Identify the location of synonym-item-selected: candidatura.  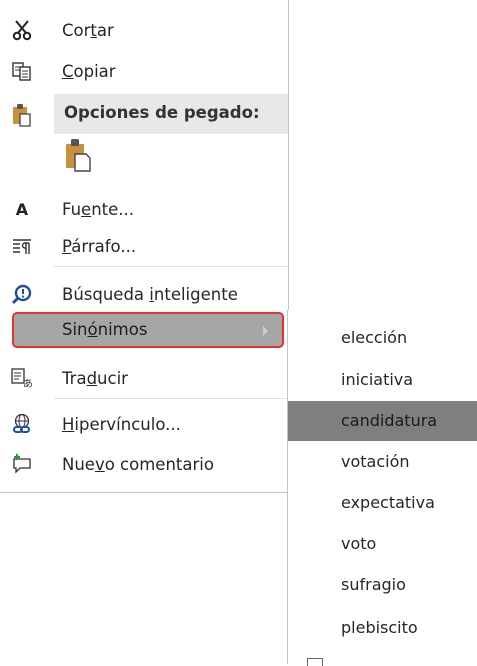
(382, 421).